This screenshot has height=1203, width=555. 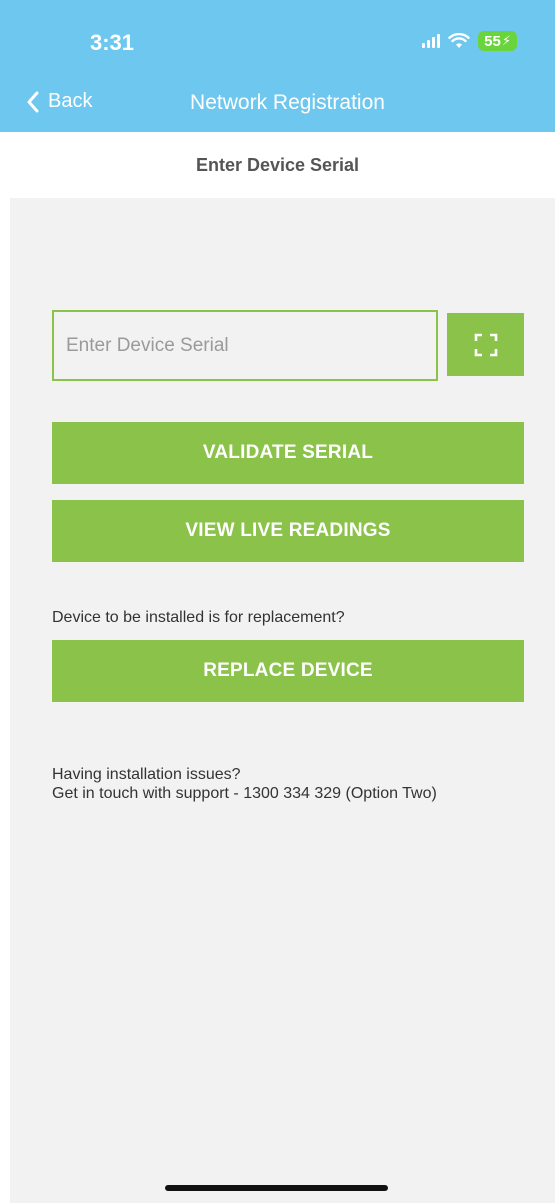 I want to click on status-time: 3:31, so click(x=112, y=42).